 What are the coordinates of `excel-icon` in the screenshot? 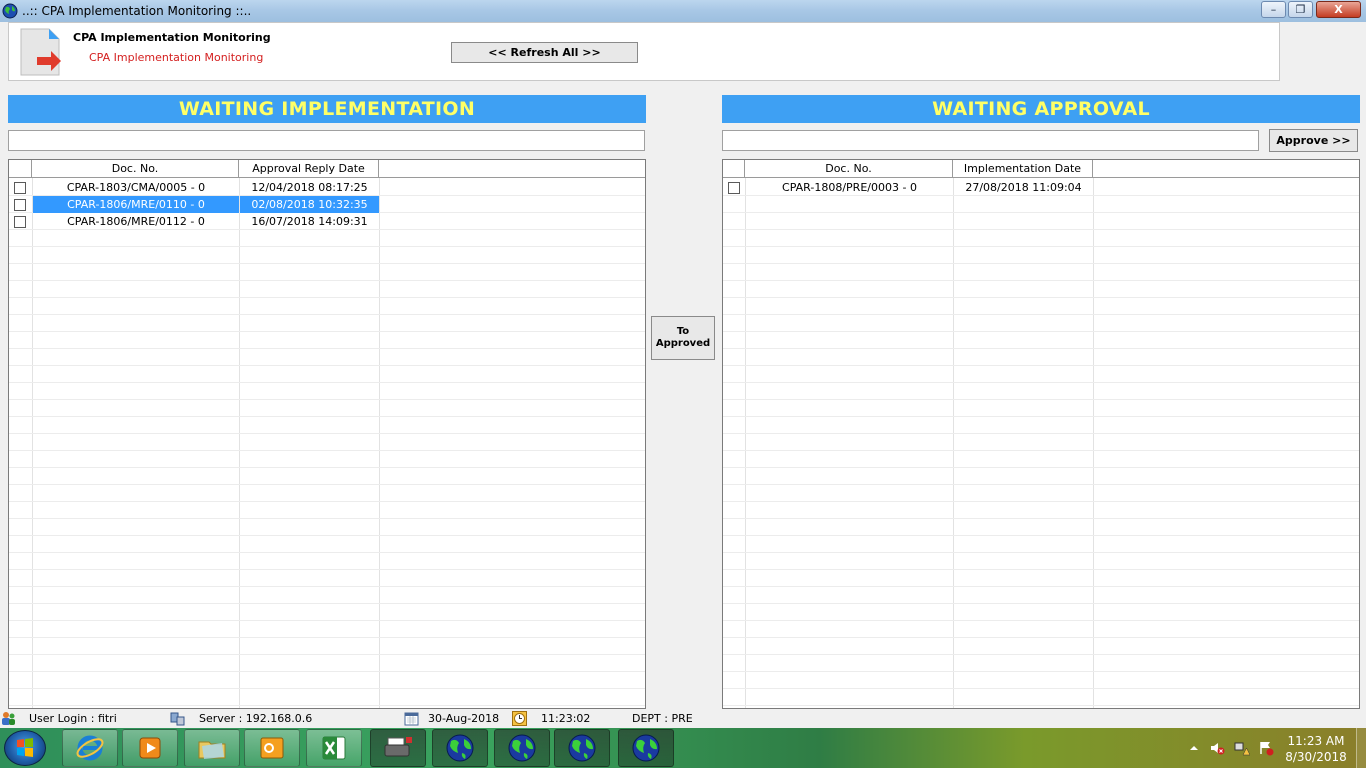 It's located at (334, 748).